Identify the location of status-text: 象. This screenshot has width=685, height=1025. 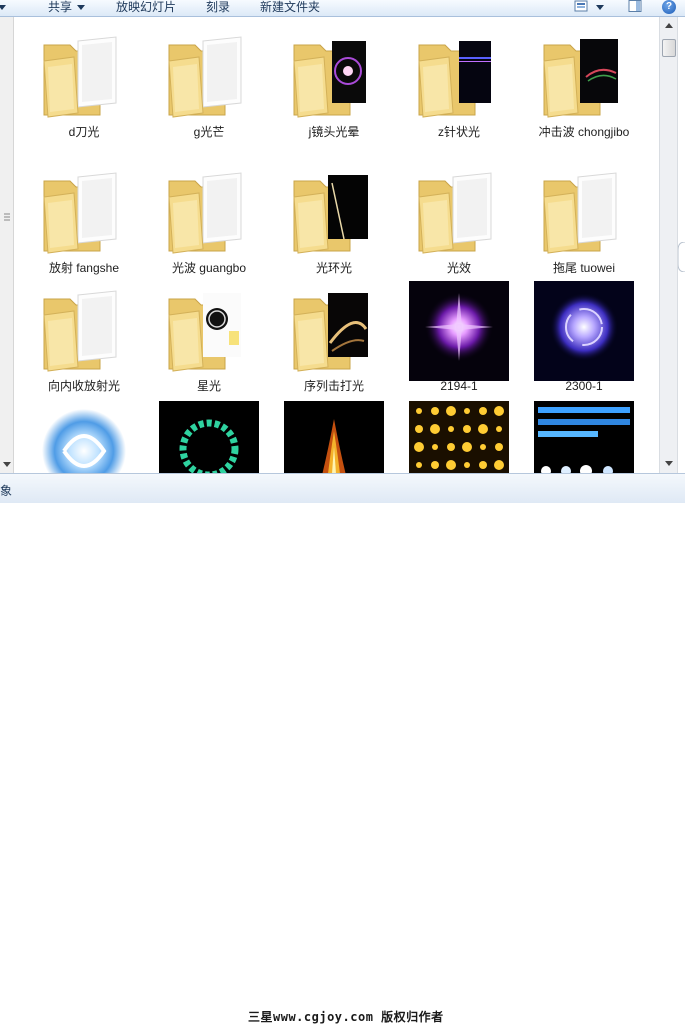
(6, 491).